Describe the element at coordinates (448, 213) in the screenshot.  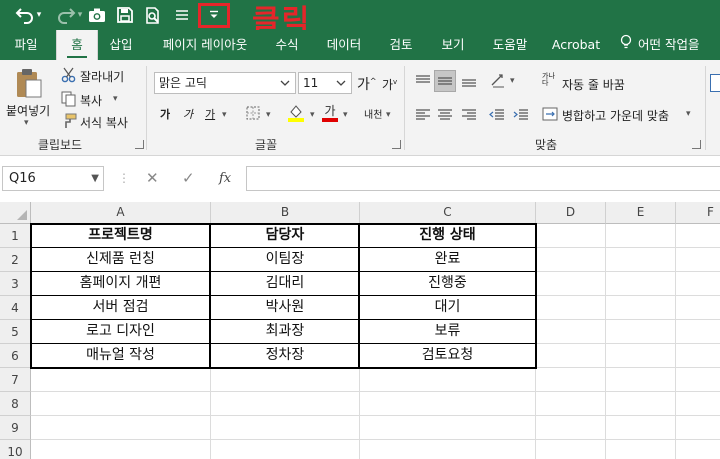
I see `column-header: C` at that location.